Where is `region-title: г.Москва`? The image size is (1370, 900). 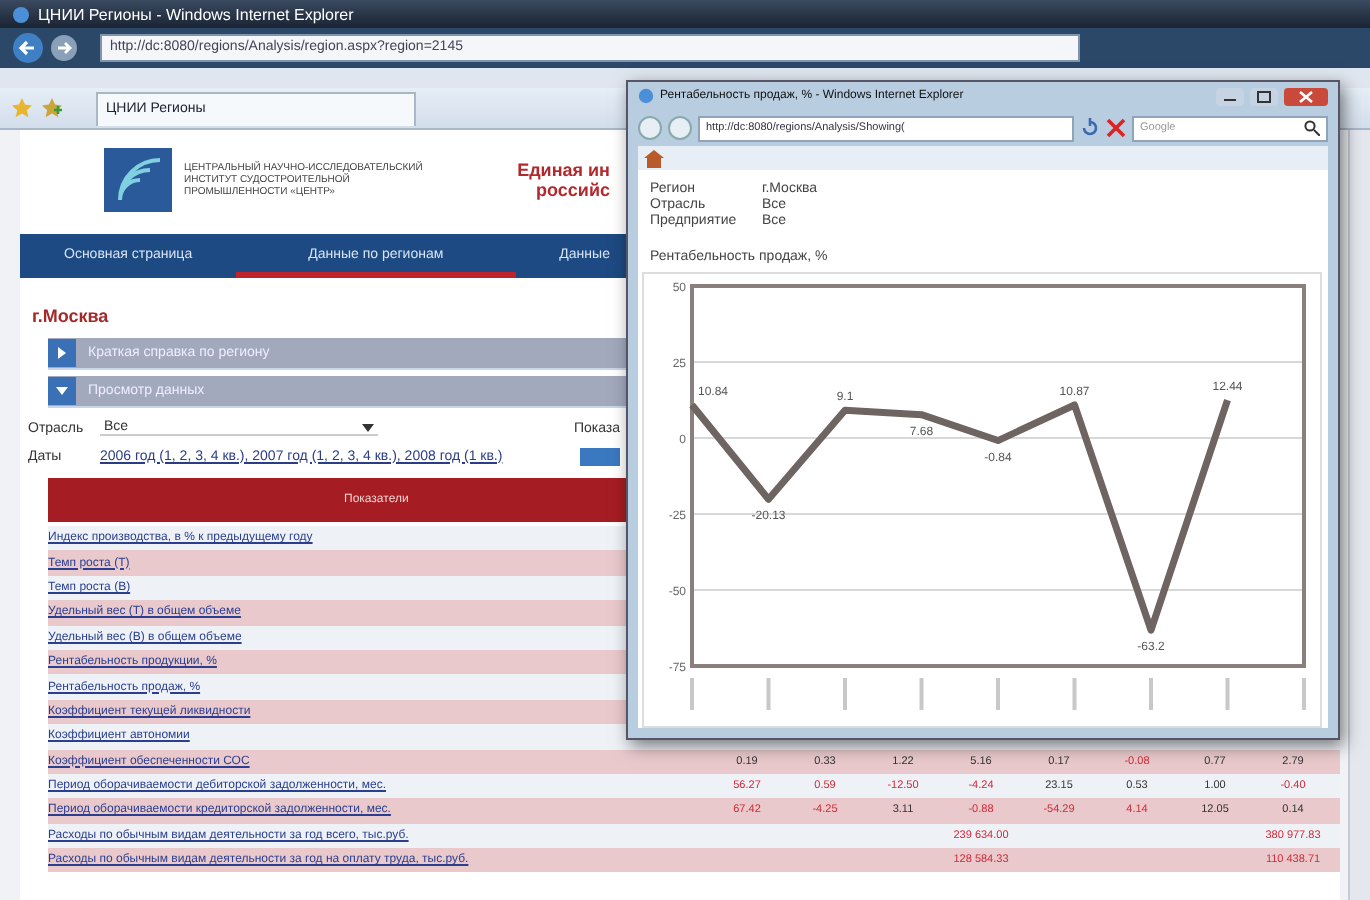
region-title: г.Москва is located at coordinates (70, 316).